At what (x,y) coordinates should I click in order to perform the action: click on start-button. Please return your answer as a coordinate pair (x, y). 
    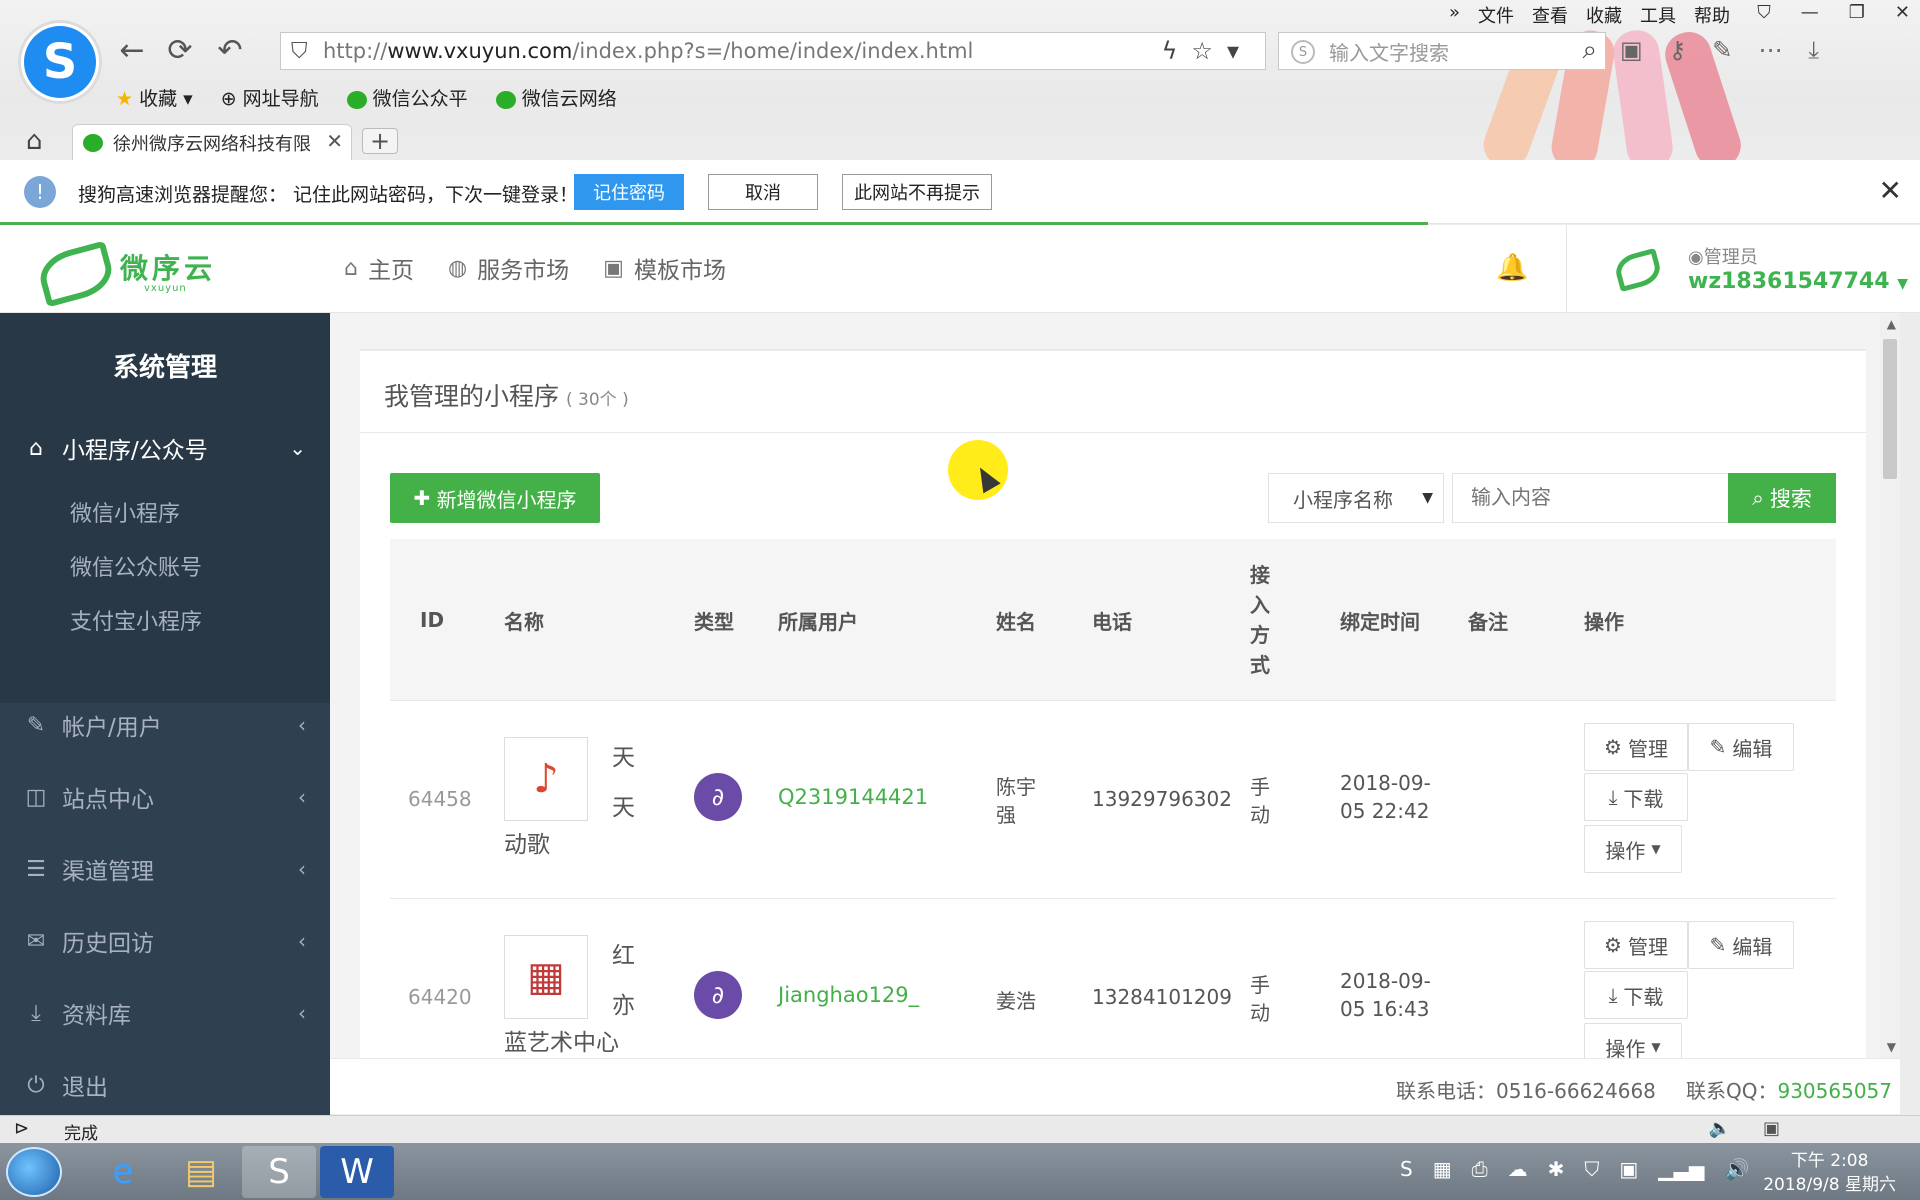
    Looking at the image, I should click on (34, 1172).